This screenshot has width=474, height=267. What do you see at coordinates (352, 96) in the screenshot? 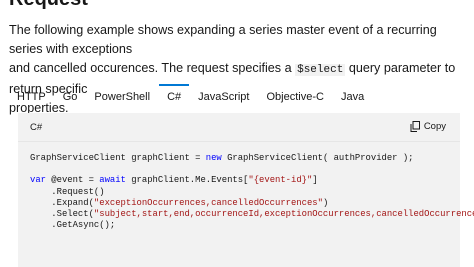
I see `tab-java: Java` at bounding box center [352, 96].